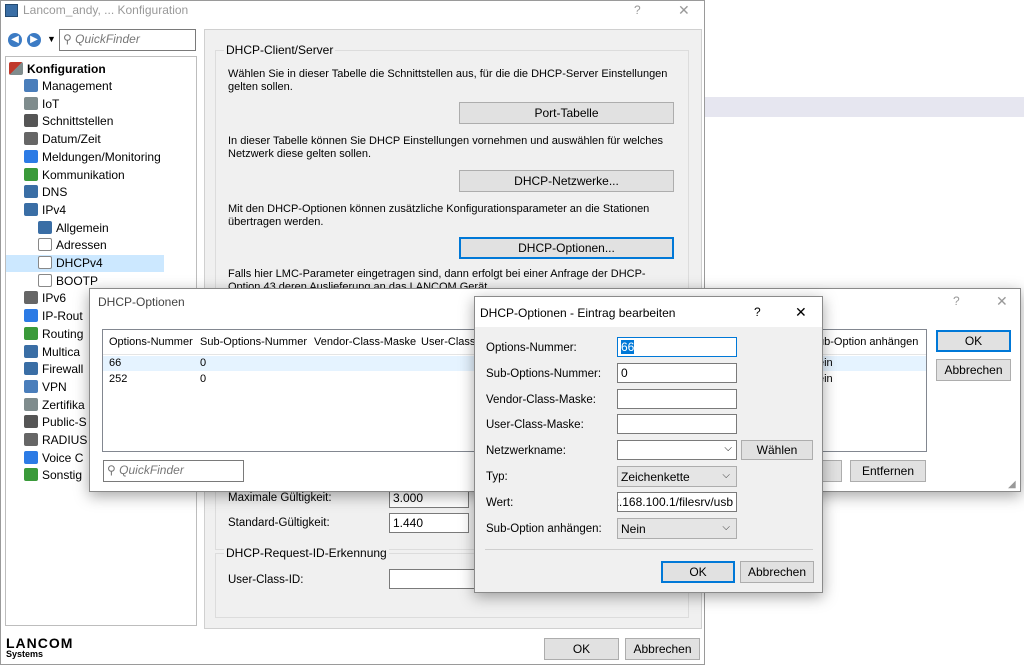 This screenshot has width=1024, height=665. Describe the element at coordinates (55, 422) in the screenshot. I see `tree-item: Public-S` at that location.